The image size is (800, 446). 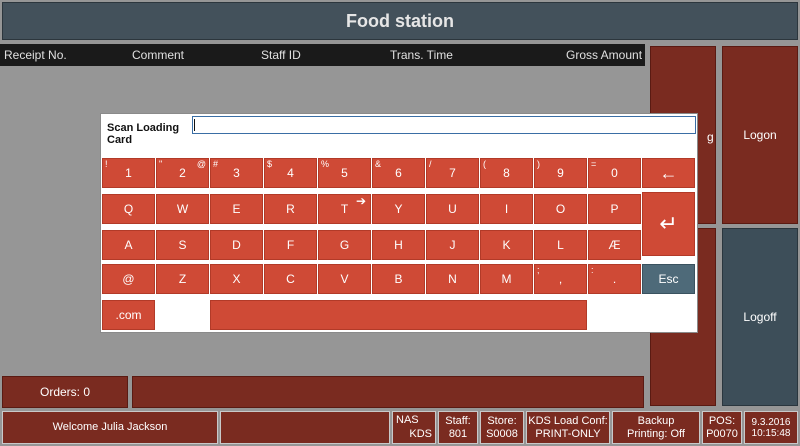 What do you see at coordinates (484, 164) in the screenshot?
I see `key-shift-label: (` at bounding box center [484, 164].